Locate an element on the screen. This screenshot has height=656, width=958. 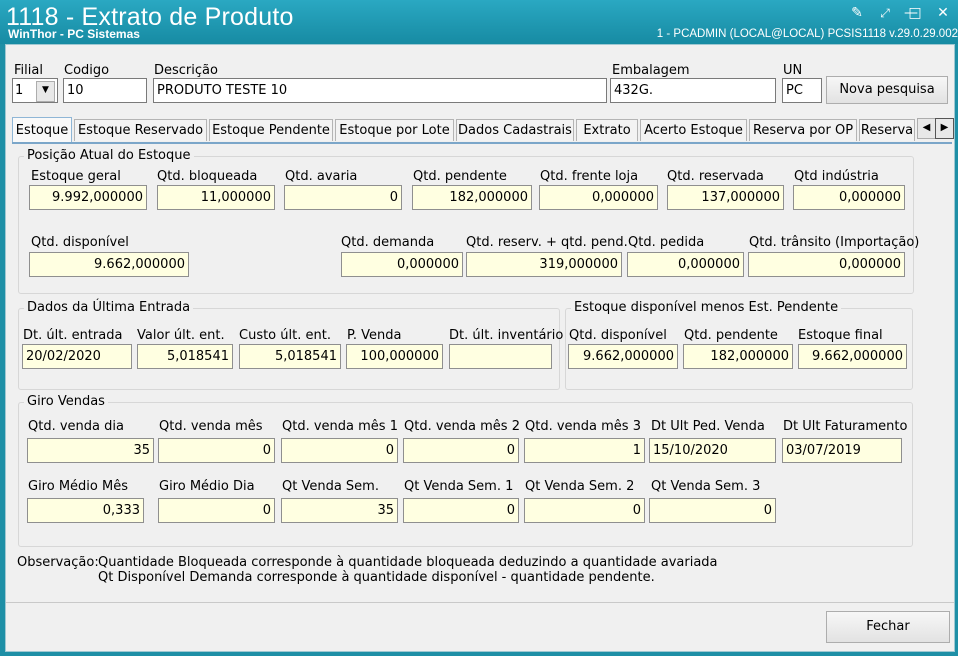
giro-medio-mes-value: 0,333 is located at coordinates (85, 510).